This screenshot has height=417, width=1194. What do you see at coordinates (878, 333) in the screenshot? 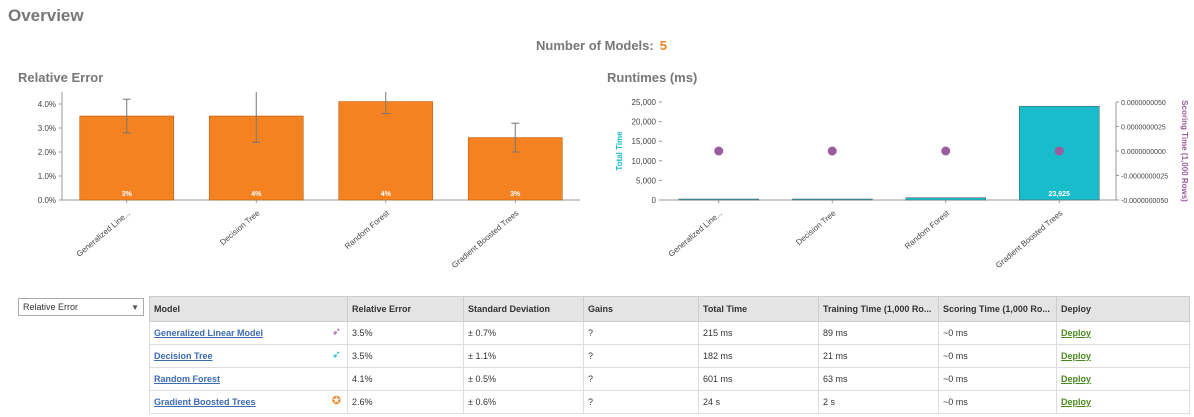
I see `training-time-cell: 89 ms` at bounding box center [878, 333].